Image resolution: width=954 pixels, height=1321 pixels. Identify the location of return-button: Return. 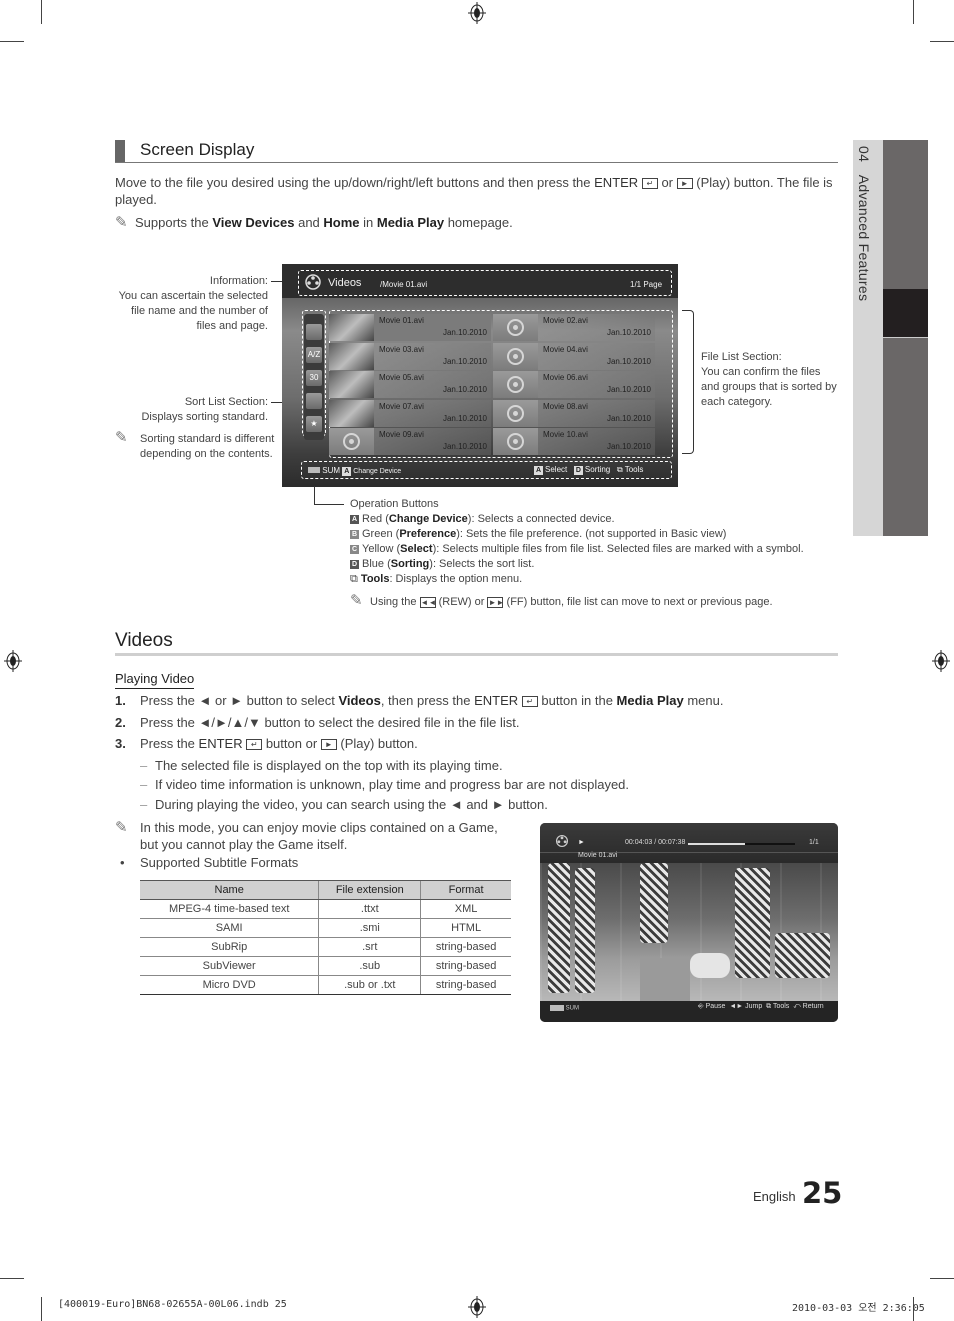
(813, 1006).